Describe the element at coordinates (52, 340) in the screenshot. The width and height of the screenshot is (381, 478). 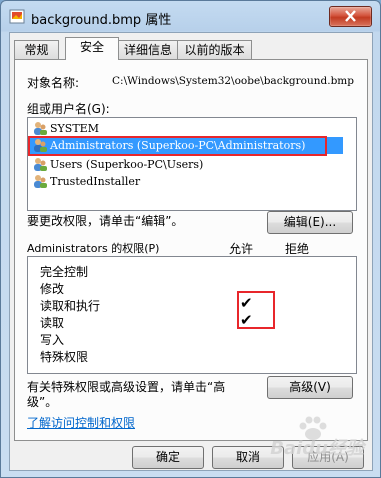
I see `permission-write: 写入` at that location.